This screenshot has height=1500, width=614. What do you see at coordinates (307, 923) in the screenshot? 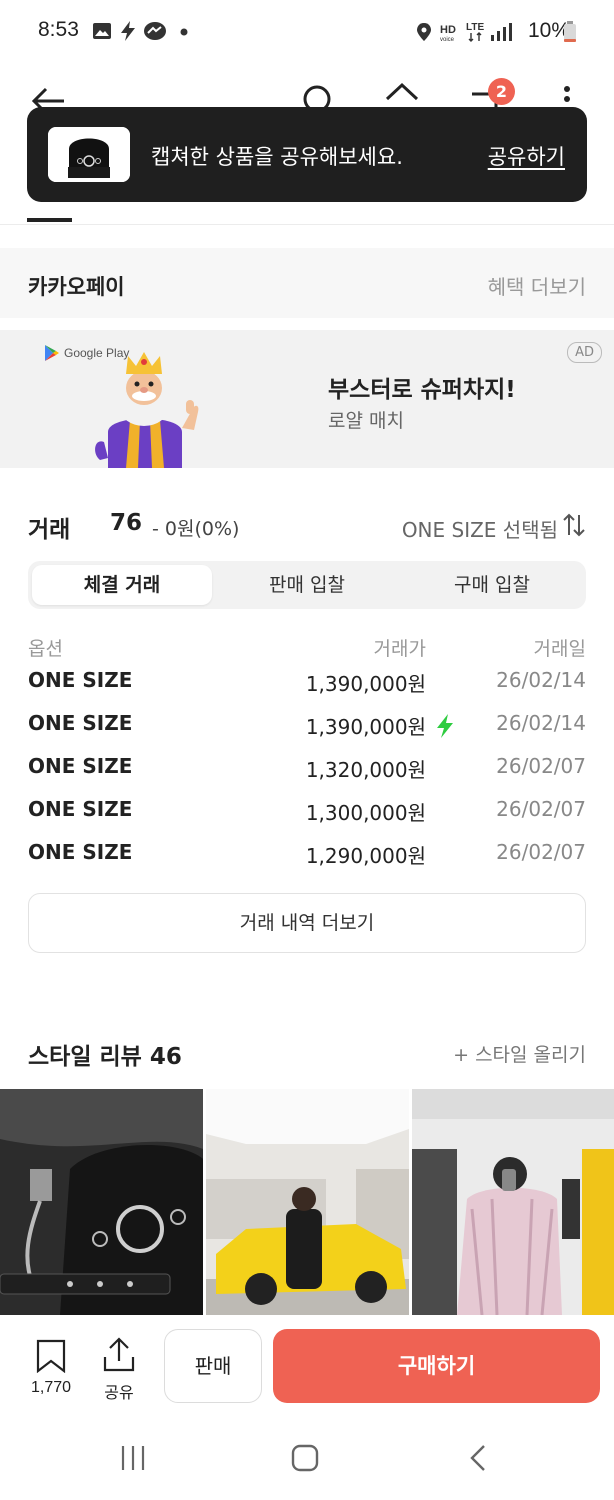
I see `more-transactions-button: 거래 내역 더보기` at bounding box center [307, 923].